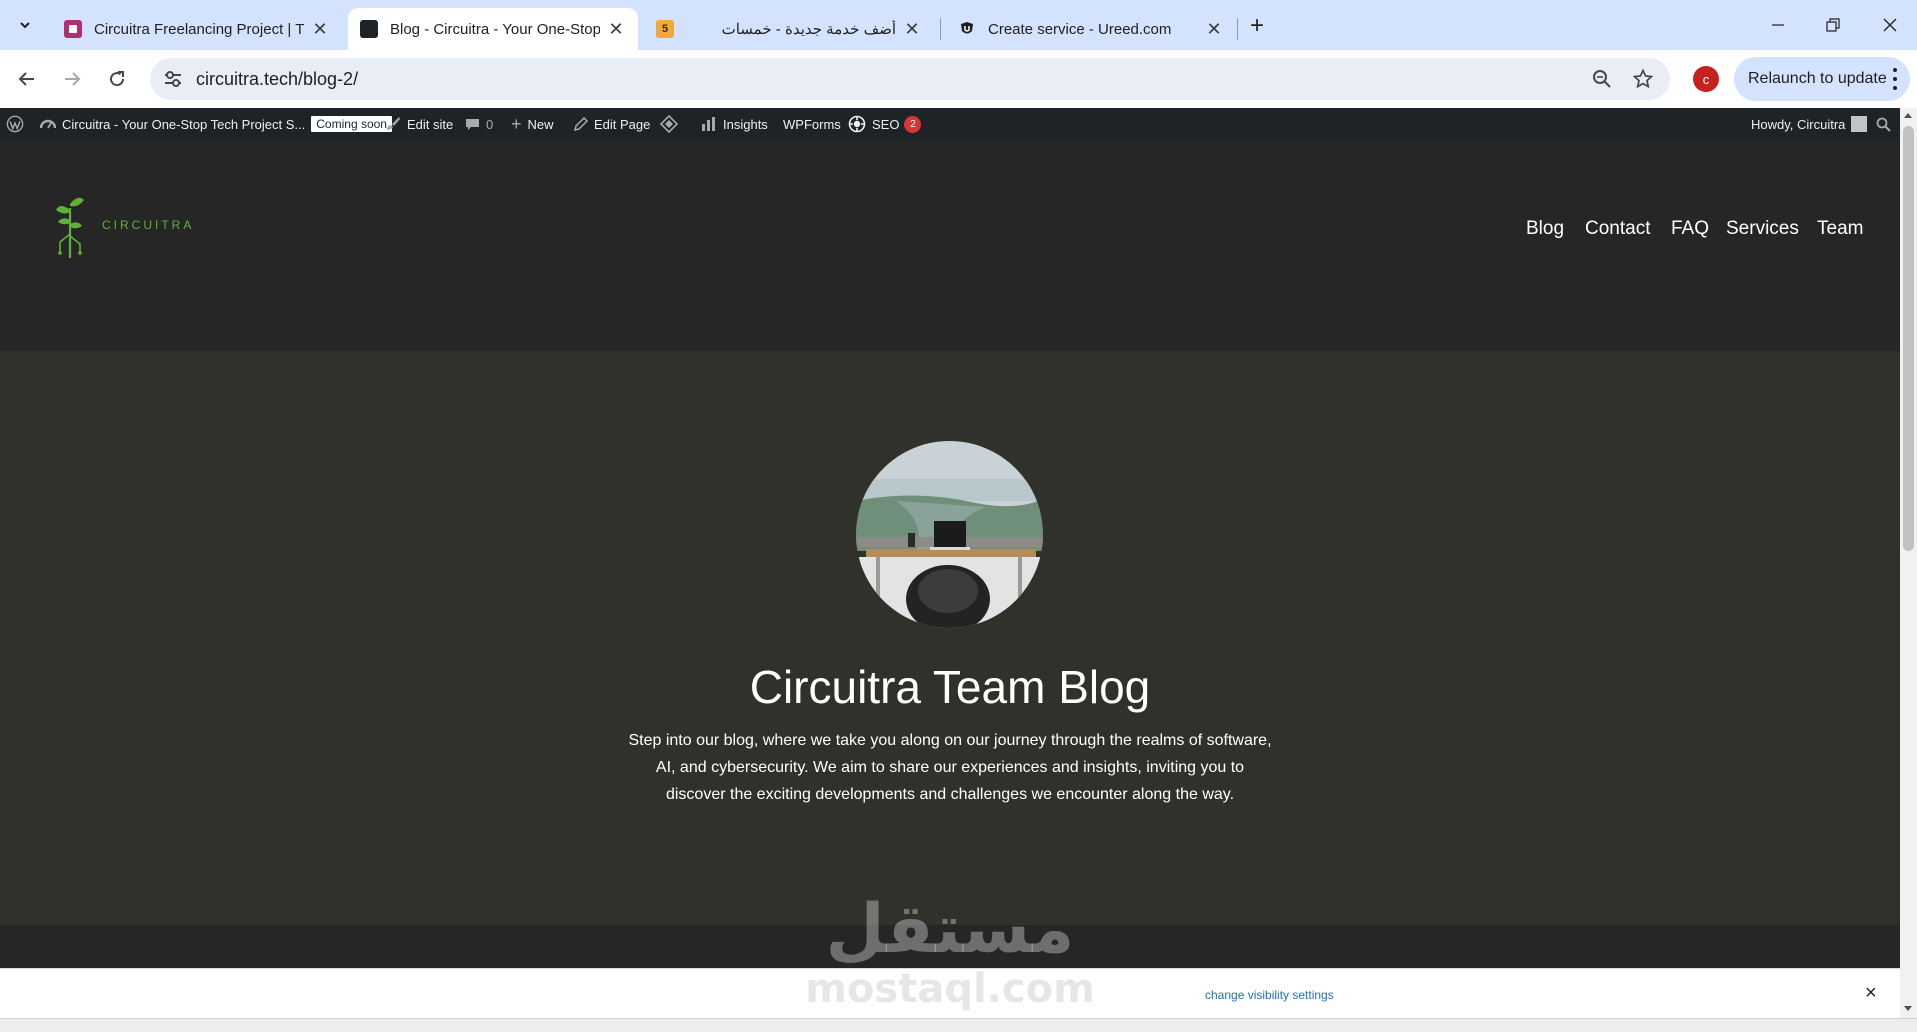  I want to click on scroll-up-arrow-icon, so click(1908, 115).